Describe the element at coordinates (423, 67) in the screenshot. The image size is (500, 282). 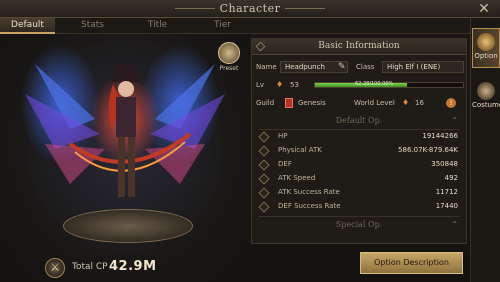
I see `class-value: High Elf I (ENE)` at that location.